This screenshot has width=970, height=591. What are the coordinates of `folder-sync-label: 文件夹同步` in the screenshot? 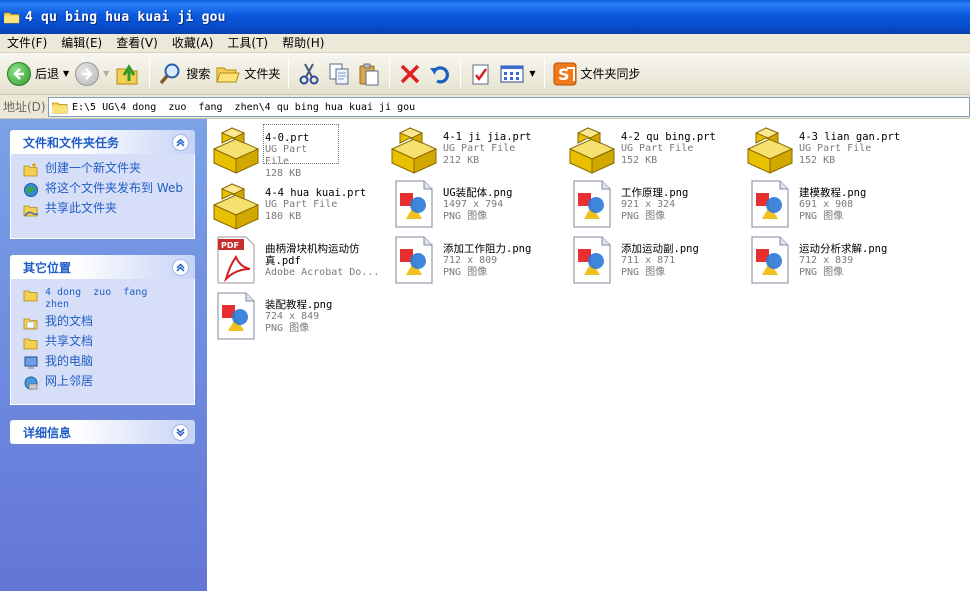 It's located at (610, 74).